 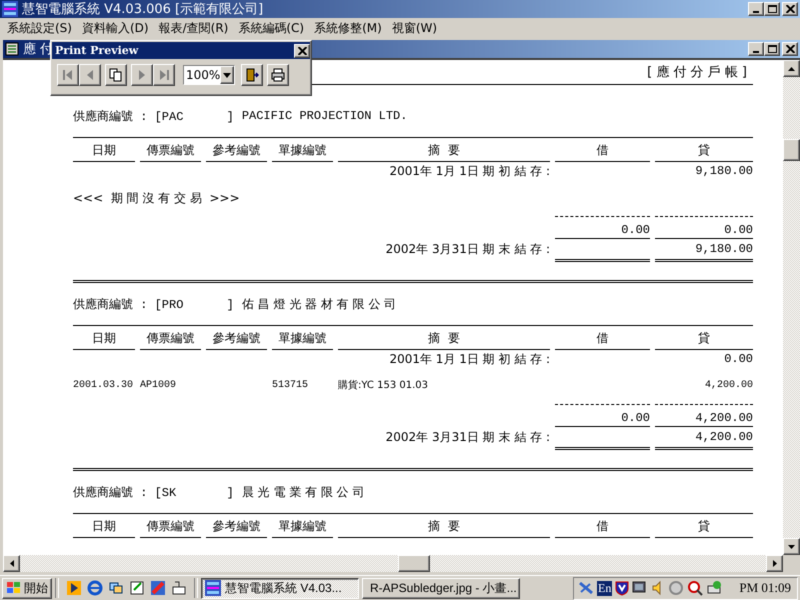 I want to click on no-transaction-note: <<< 期 間 沒 有 交 易 >>>, so click(x=157, y=198).